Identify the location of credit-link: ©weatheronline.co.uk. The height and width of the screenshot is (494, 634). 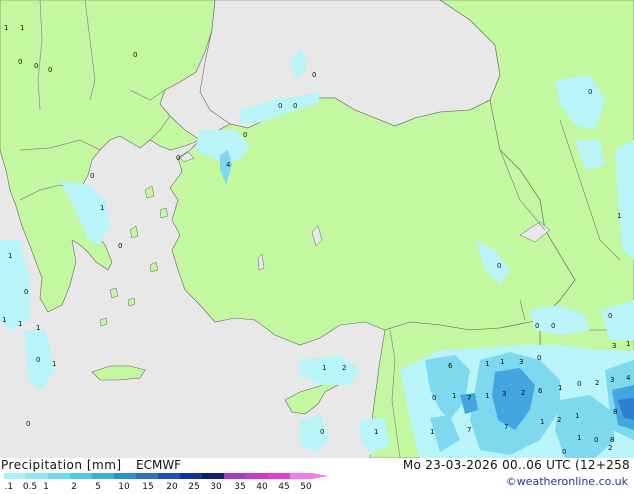
(567, 481).